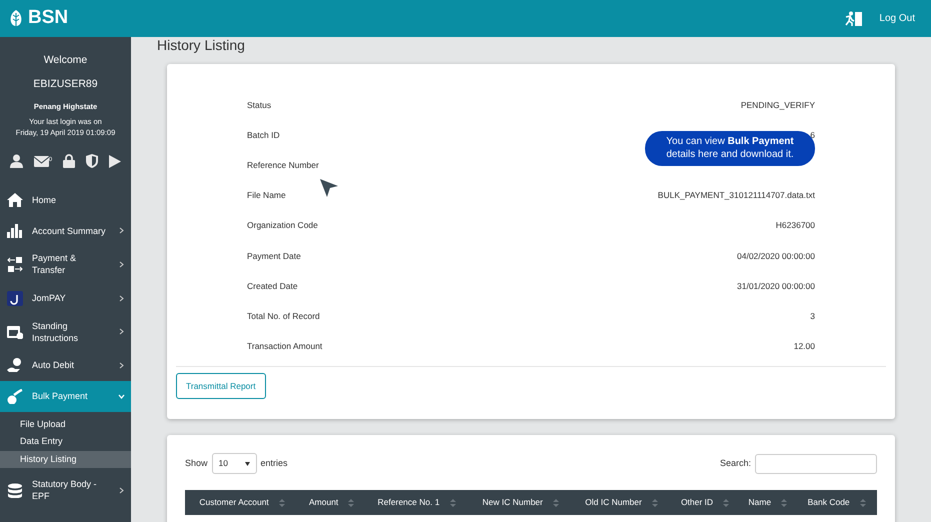  I want to click on username: EBIZUSER89, so click(65, 84).